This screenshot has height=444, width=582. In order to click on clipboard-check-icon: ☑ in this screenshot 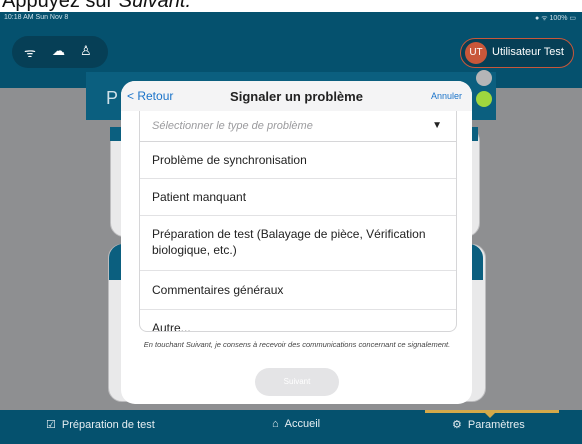, I will do `click(51, 425)`.